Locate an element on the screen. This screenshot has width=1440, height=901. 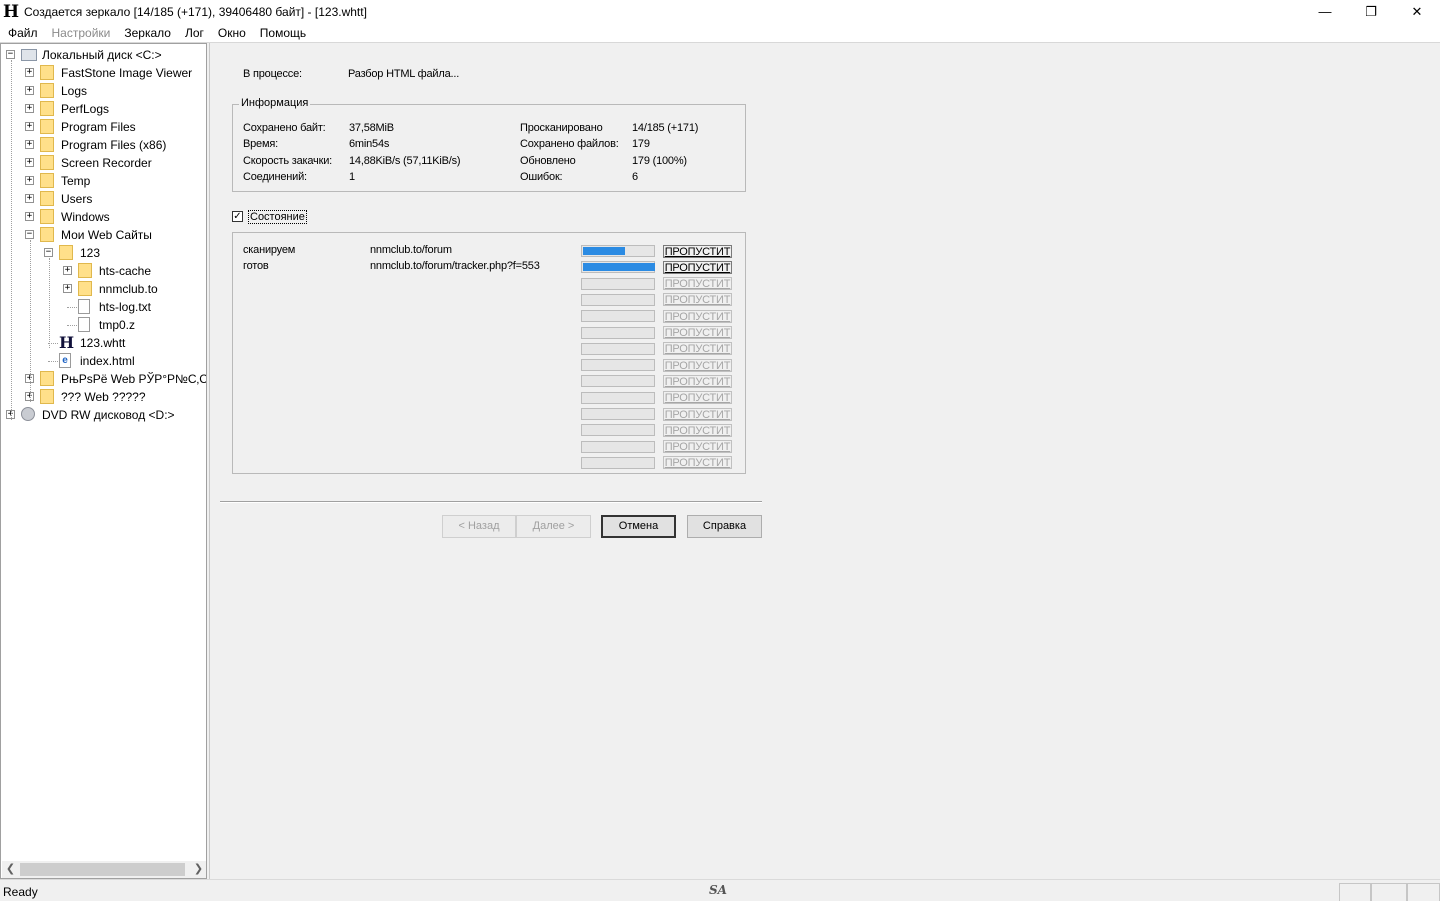
tree-item-label: ??? Web ????? is located at coordinates (103, 397).